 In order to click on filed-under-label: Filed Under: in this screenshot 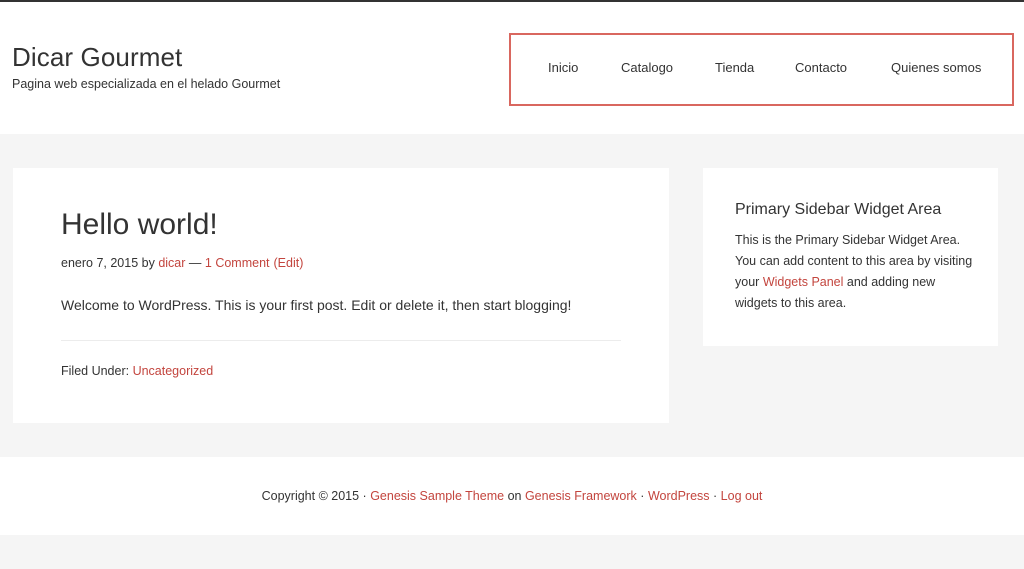, I will do `click(95, 371)`.